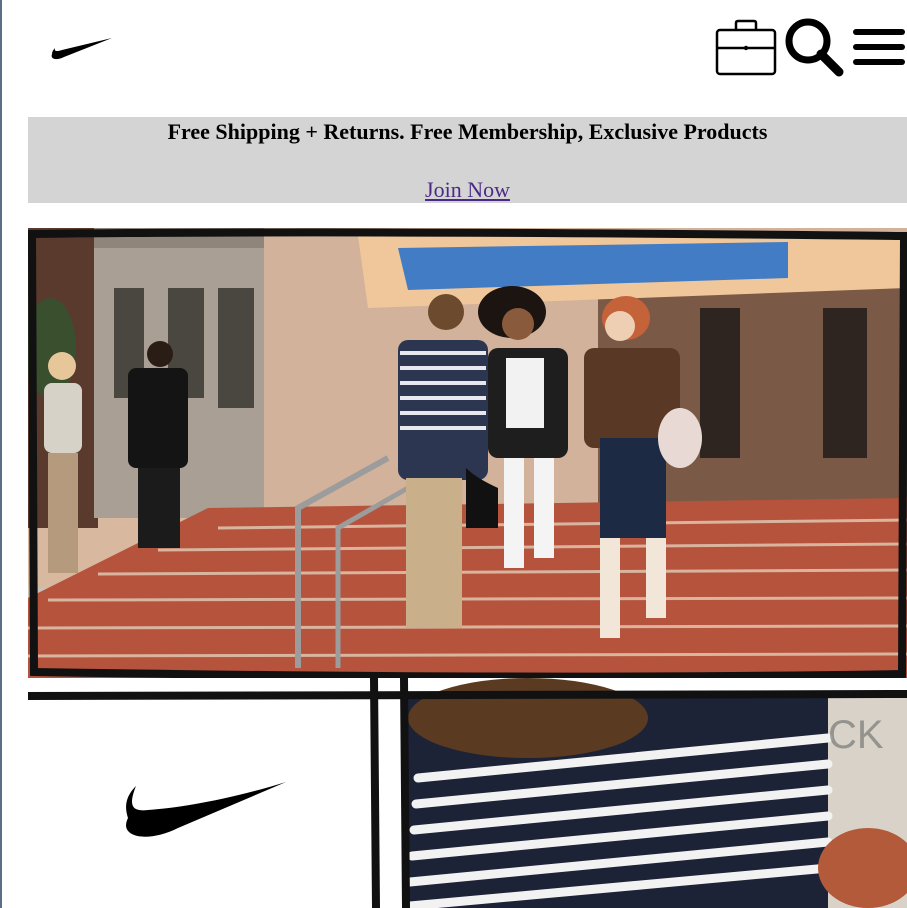 This screenshot has width=907, height=908. What do you see at coordinates (879, 49) in the screenshot?
I see `menu-icon` at bounding box center [879, 49].